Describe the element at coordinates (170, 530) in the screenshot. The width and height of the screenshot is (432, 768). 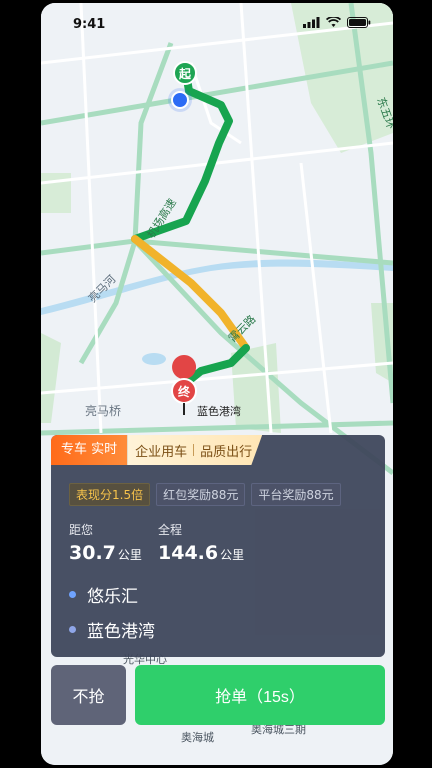
I see `total-distance-label: 全程` at that location.